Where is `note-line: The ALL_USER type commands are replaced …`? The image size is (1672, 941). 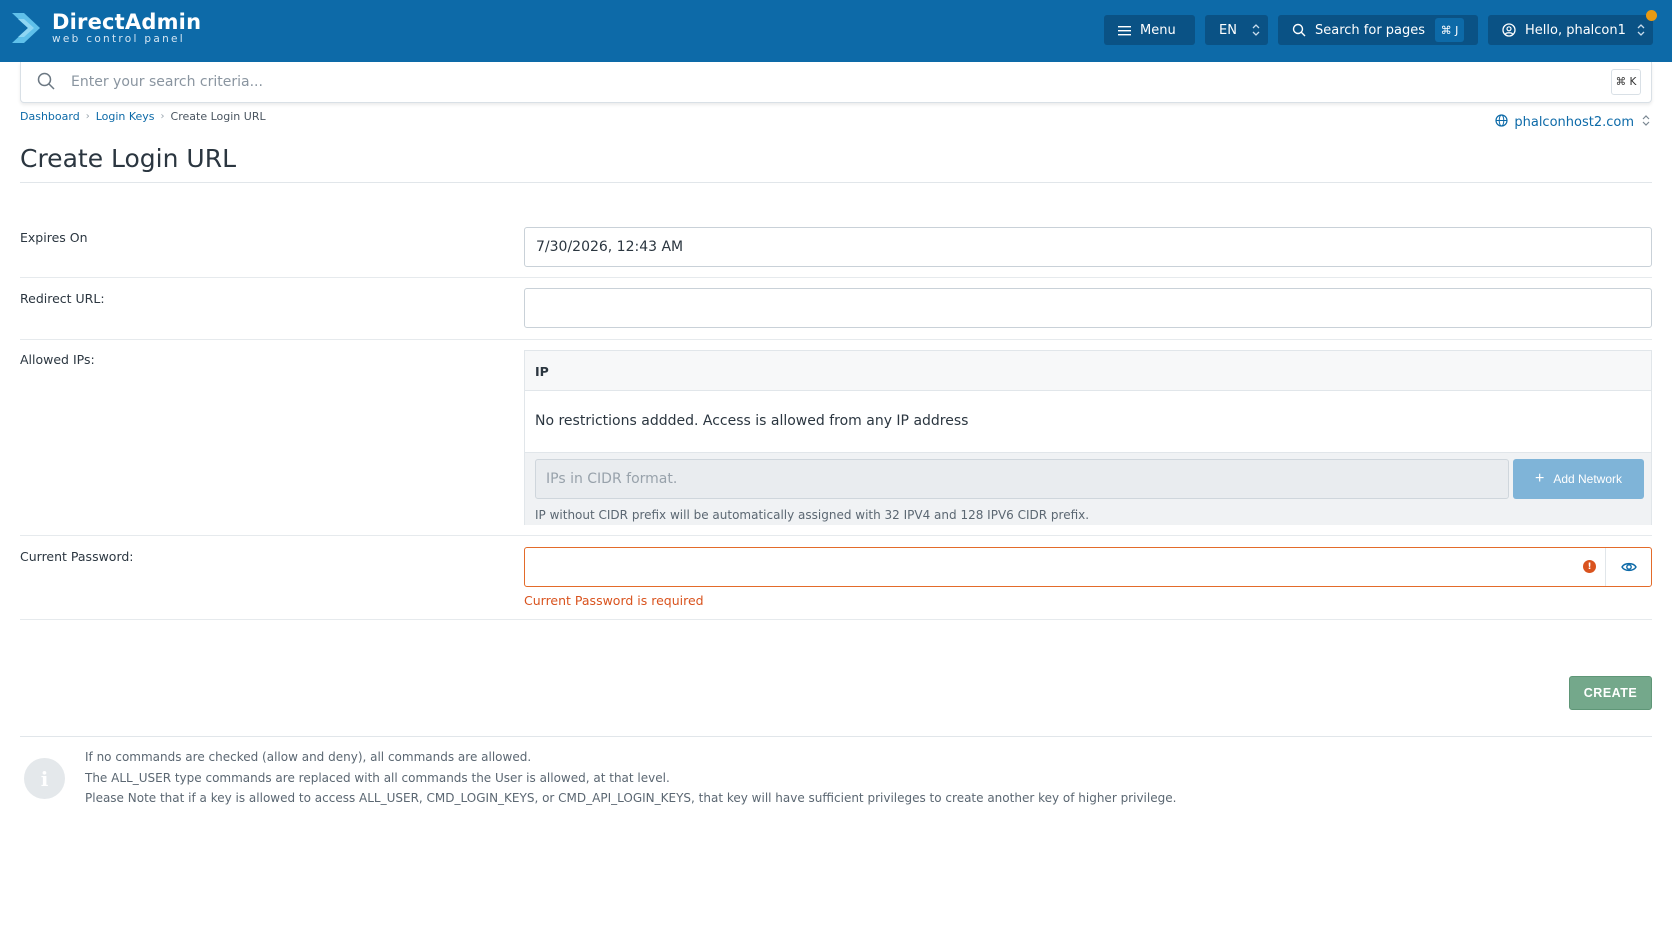 note-line: The ALL_USER type commands are replaced … is located at coordinates (377, 778).